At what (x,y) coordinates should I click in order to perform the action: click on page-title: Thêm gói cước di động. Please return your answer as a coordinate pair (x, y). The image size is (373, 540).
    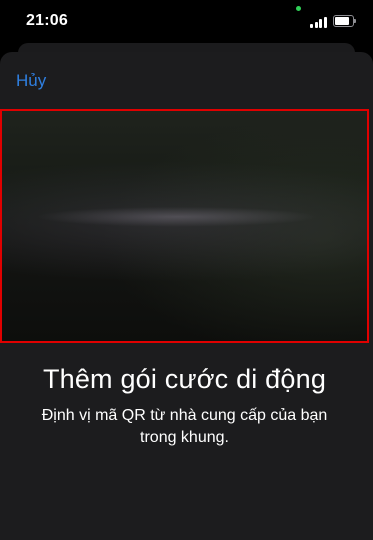
    Looking at the image, I should click on (184, 379).